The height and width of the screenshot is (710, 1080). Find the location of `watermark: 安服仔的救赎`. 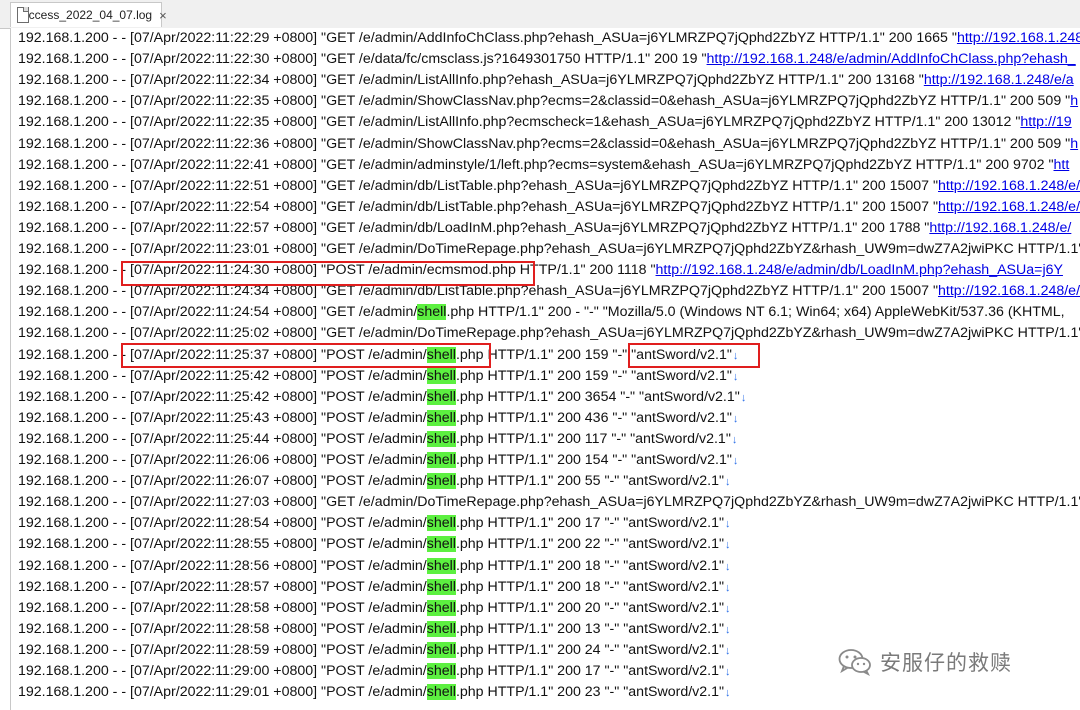

watermark: 安服仔的救赎 is located at coordinates (925, 662).